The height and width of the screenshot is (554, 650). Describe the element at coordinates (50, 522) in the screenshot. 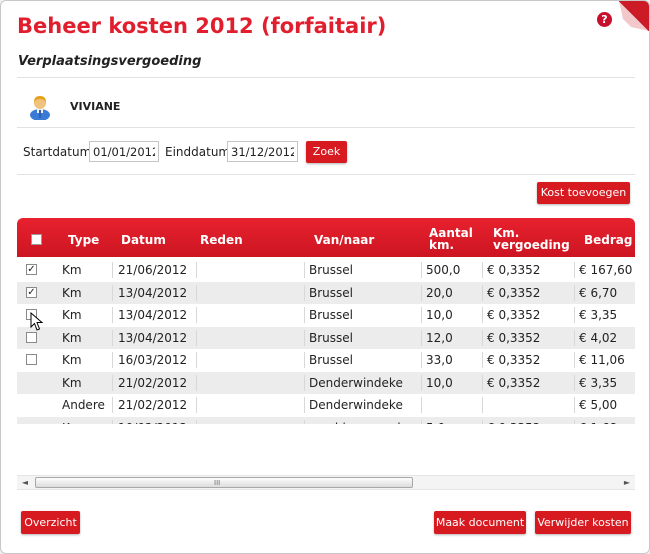

I see `overview-button: Overzicht` at that location.